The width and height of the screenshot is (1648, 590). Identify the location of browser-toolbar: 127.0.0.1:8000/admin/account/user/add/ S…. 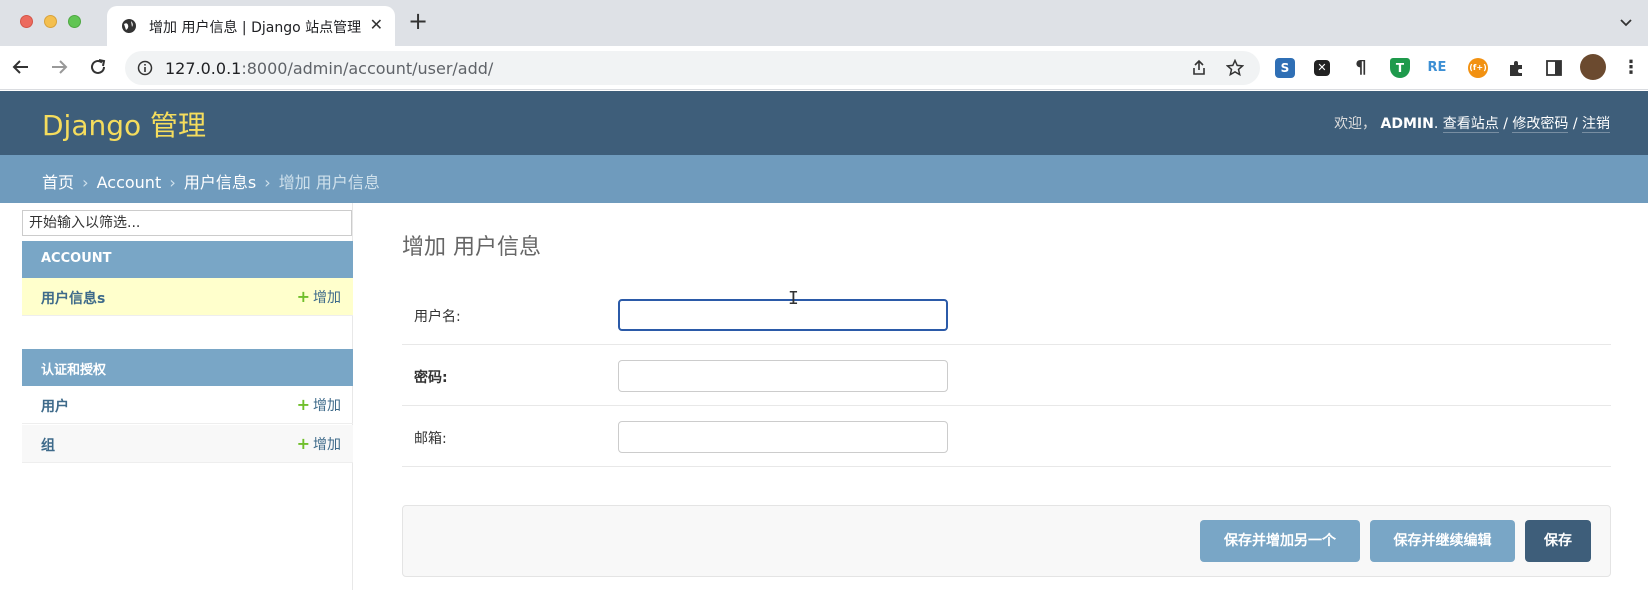
(824, 68).